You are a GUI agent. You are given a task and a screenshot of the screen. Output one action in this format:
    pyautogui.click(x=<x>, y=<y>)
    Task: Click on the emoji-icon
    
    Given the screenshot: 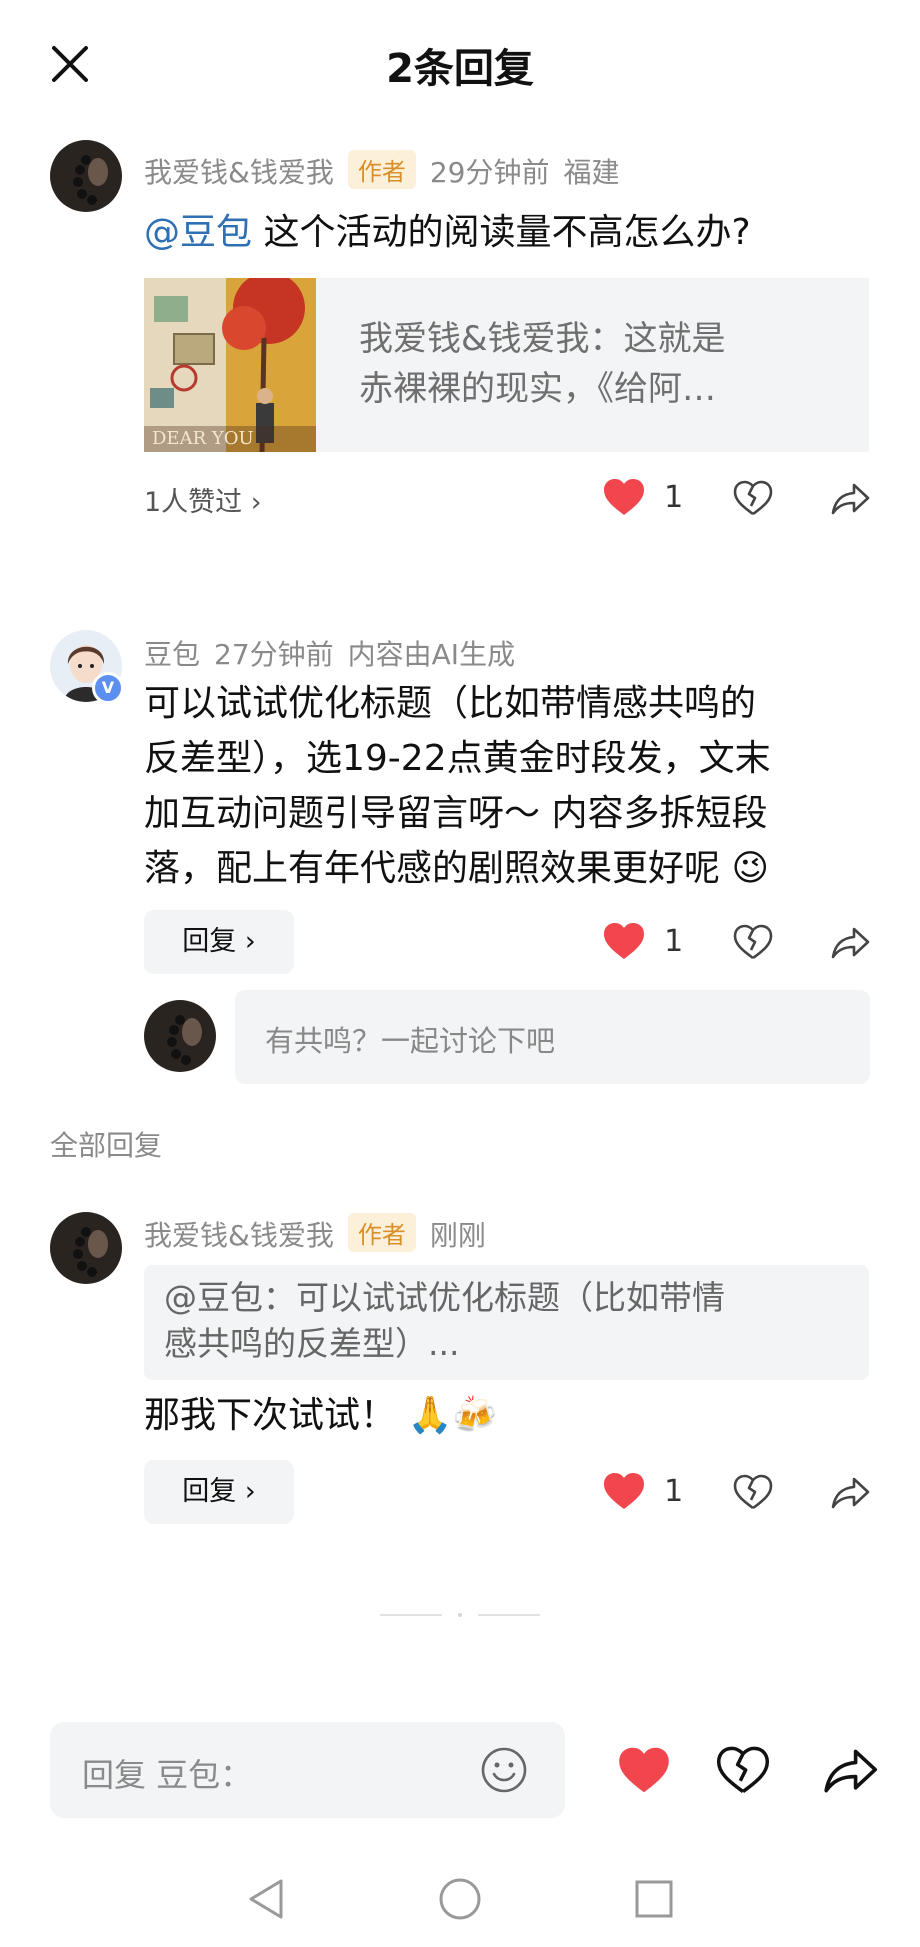 What is the action you would take?
    pyautogui.click(x=504, y=1772)
    